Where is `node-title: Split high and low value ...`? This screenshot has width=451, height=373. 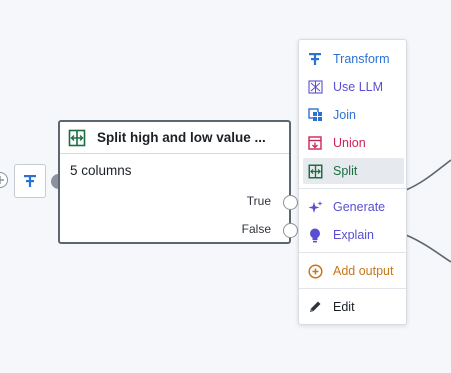 node-title: Split high and low value ... is located at coordinates (181, 137).